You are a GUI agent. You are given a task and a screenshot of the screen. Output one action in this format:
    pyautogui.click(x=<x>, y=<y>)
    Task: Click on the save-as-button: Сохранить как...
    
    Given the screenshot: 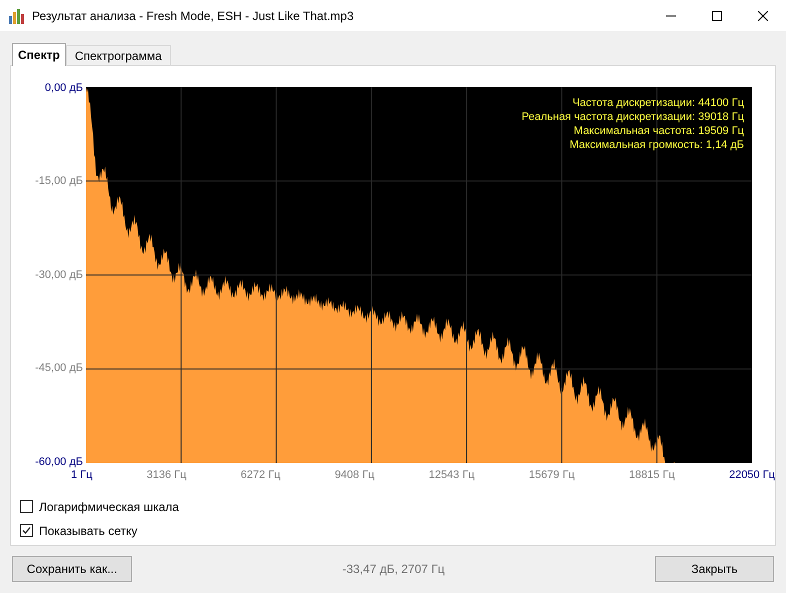 What is the action you would take?
    pyautogui.click(x=72, y=569)
    